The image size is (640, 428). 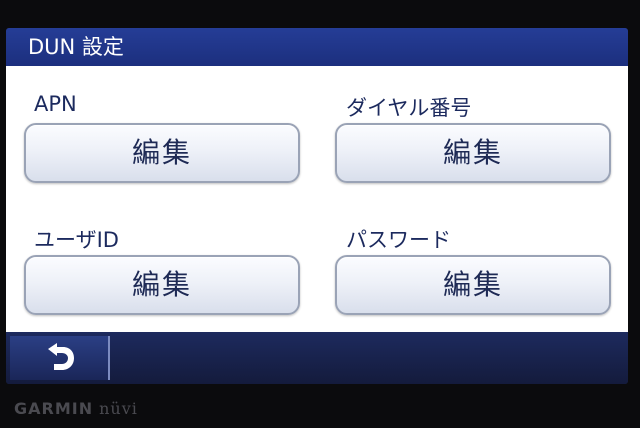 What do you see at coordinates (55, 104) in the screenshot?
I see `apn-label: APN` at bounding box center [55, 104].